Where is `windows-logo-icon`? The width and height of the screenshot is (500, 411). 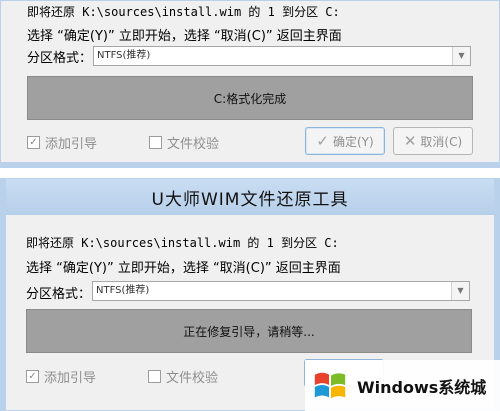
windows-logo-icon is located at coordinates (330, 385).